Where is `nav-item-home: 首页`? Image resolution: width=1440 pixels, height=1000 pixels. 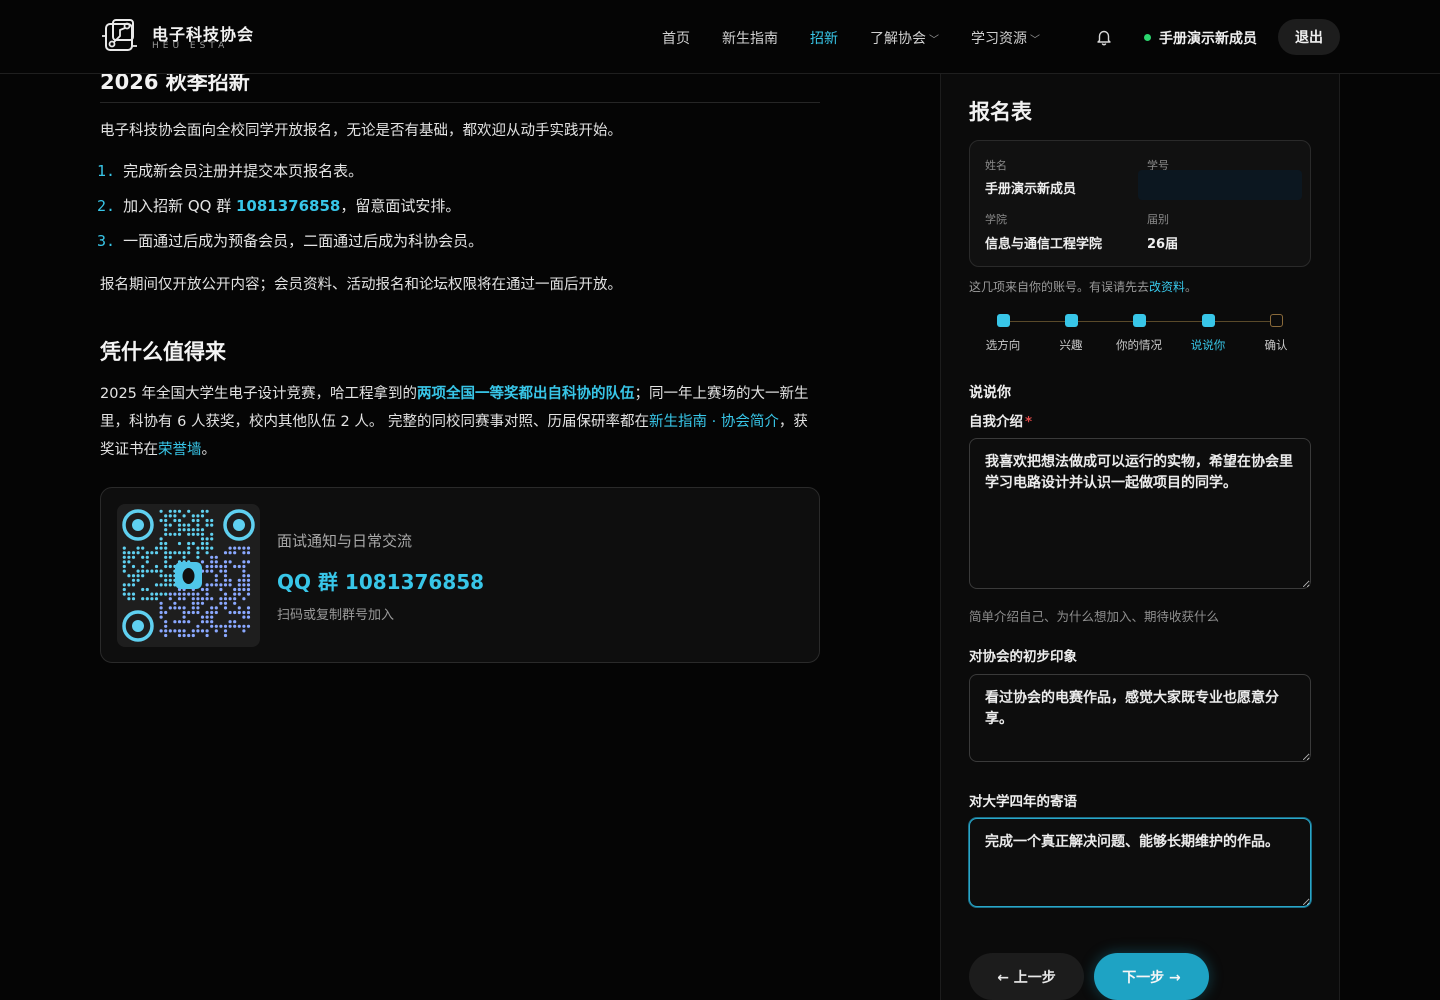 nav-item-home: 首页 is located at coordinates (676, 38).